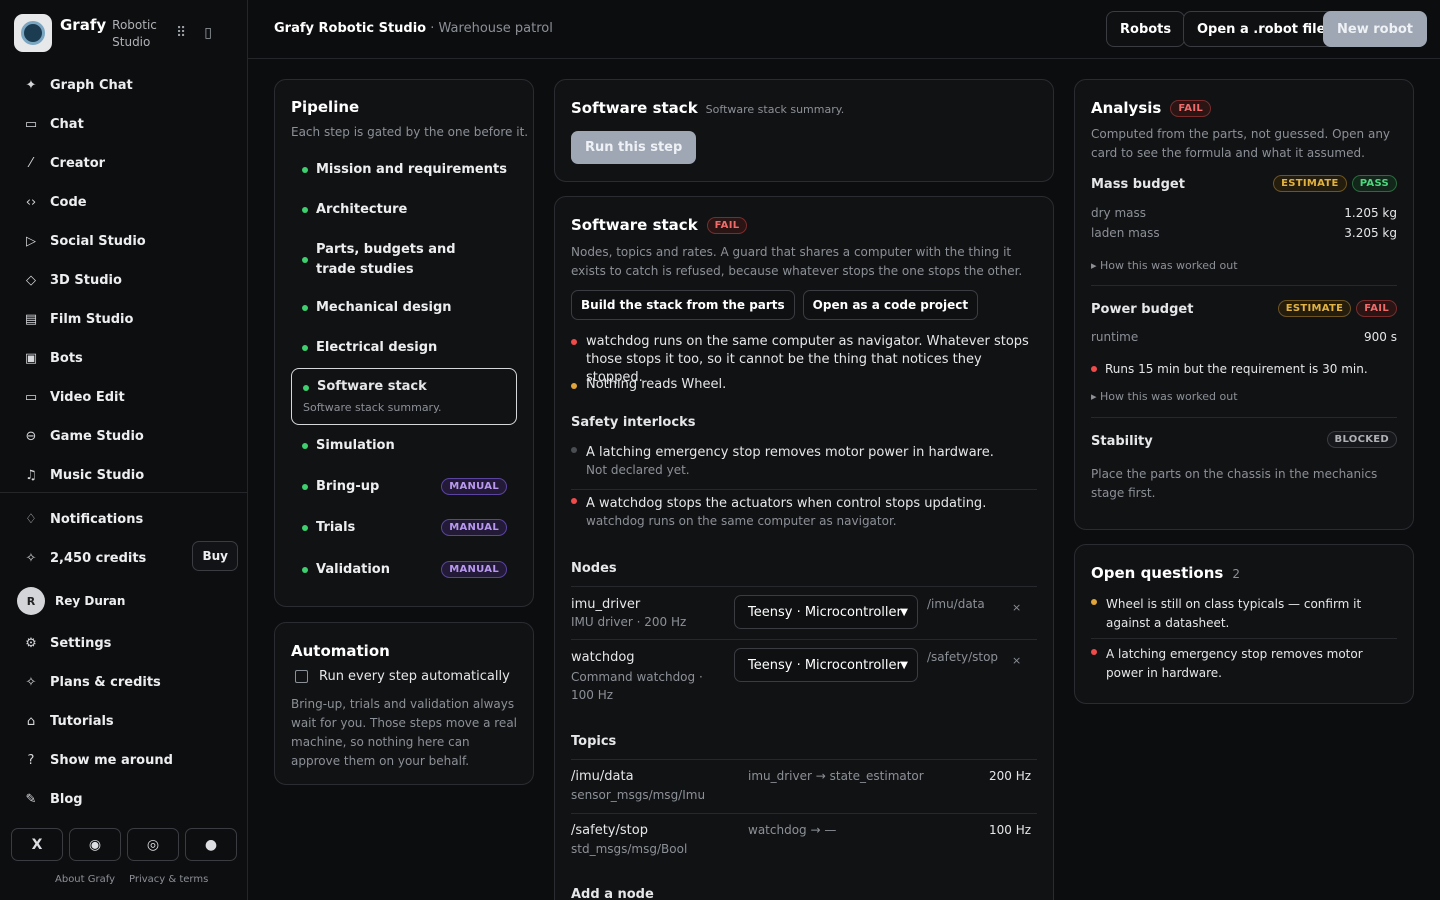 This screenshot has height=900, width=1440. Describe the element at coordinates (124, 202) in the screenshot. I see `nav-code: ‹› Code` at that location.